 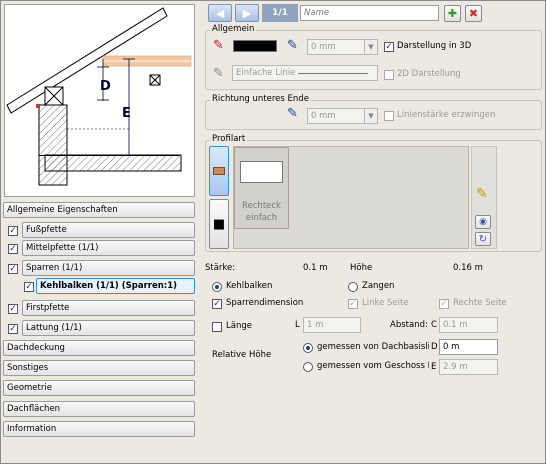 I want to click on timber-icon, so click(x=219, y=171).